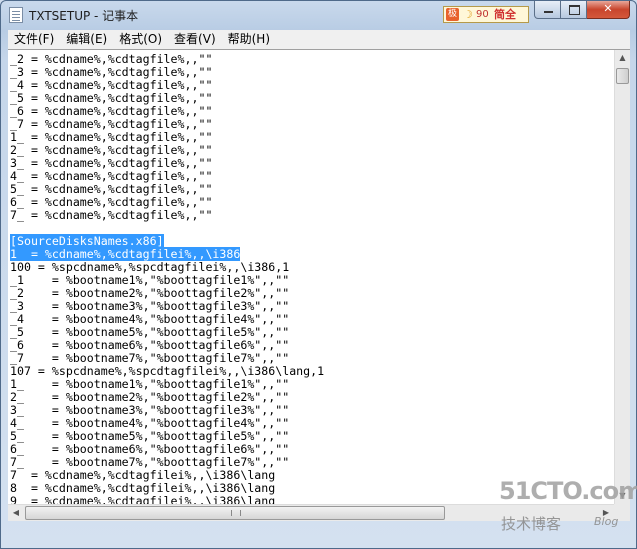  Describe the element at coordinates (86, 39) in the screenshot. I see `menu-edit: 编辑(E)` at that location.